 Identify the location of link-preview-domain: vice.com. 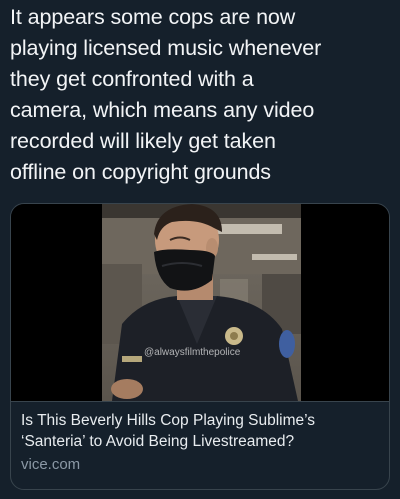
(51, 464).